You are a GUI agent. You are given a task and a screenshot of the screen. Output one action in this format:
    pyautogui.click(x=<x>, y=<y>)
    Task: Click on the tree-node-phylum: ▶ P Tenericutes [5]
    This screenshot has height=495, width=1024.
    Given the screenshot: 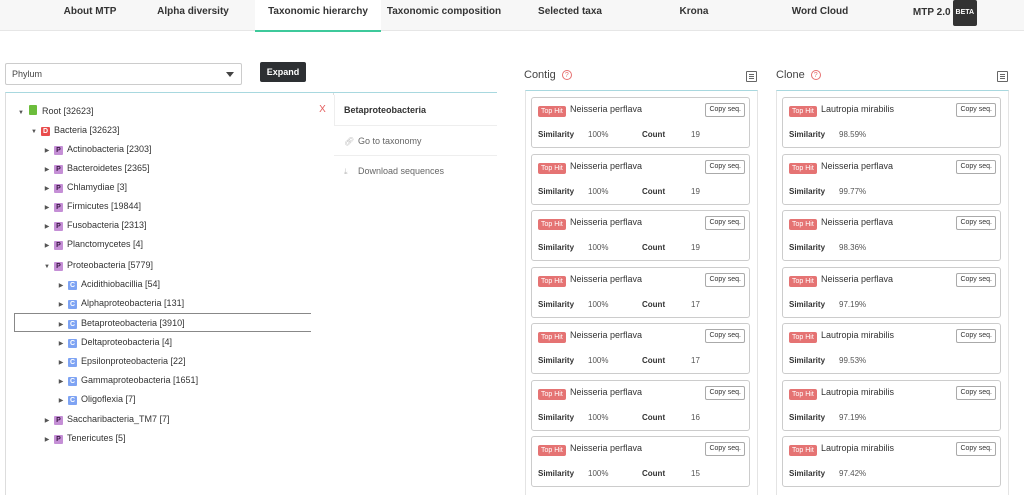 What is the action you would take?
    pyautogui.click(x=84, y=438)
    